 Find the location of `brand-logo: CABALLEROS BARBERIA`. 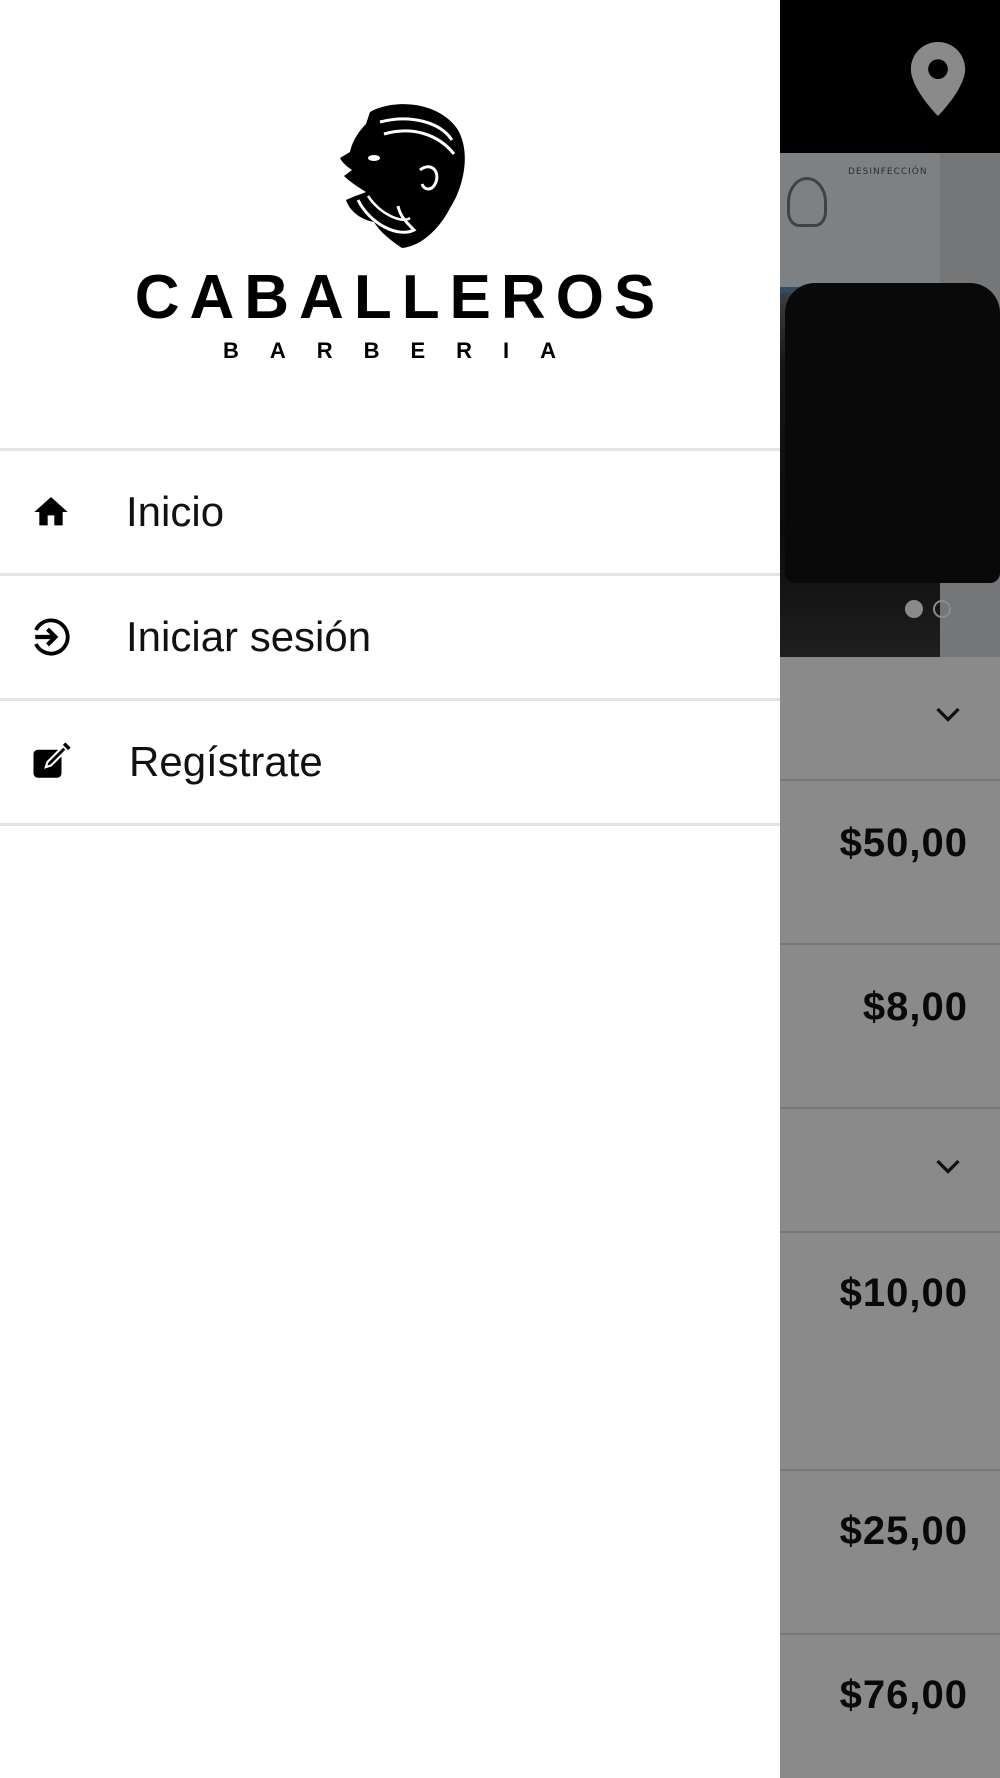

brand-logo: CABALLEROS BARBERIA is located at coordinates (390, 235).